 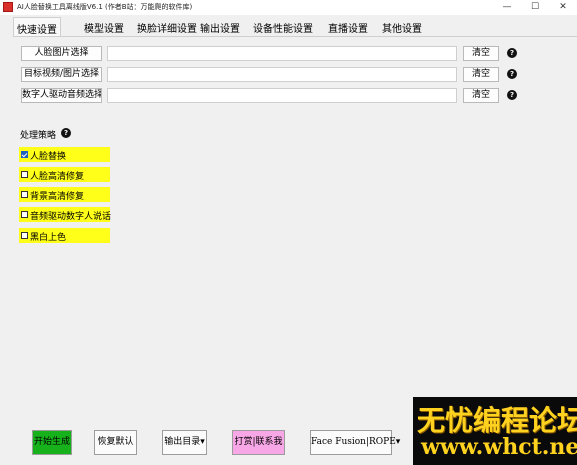 What do you see at coordinates (61, 53) in the screenshot?
I see `face-image-select-button: 人脸图片选择` at bounding box center [61, 53].